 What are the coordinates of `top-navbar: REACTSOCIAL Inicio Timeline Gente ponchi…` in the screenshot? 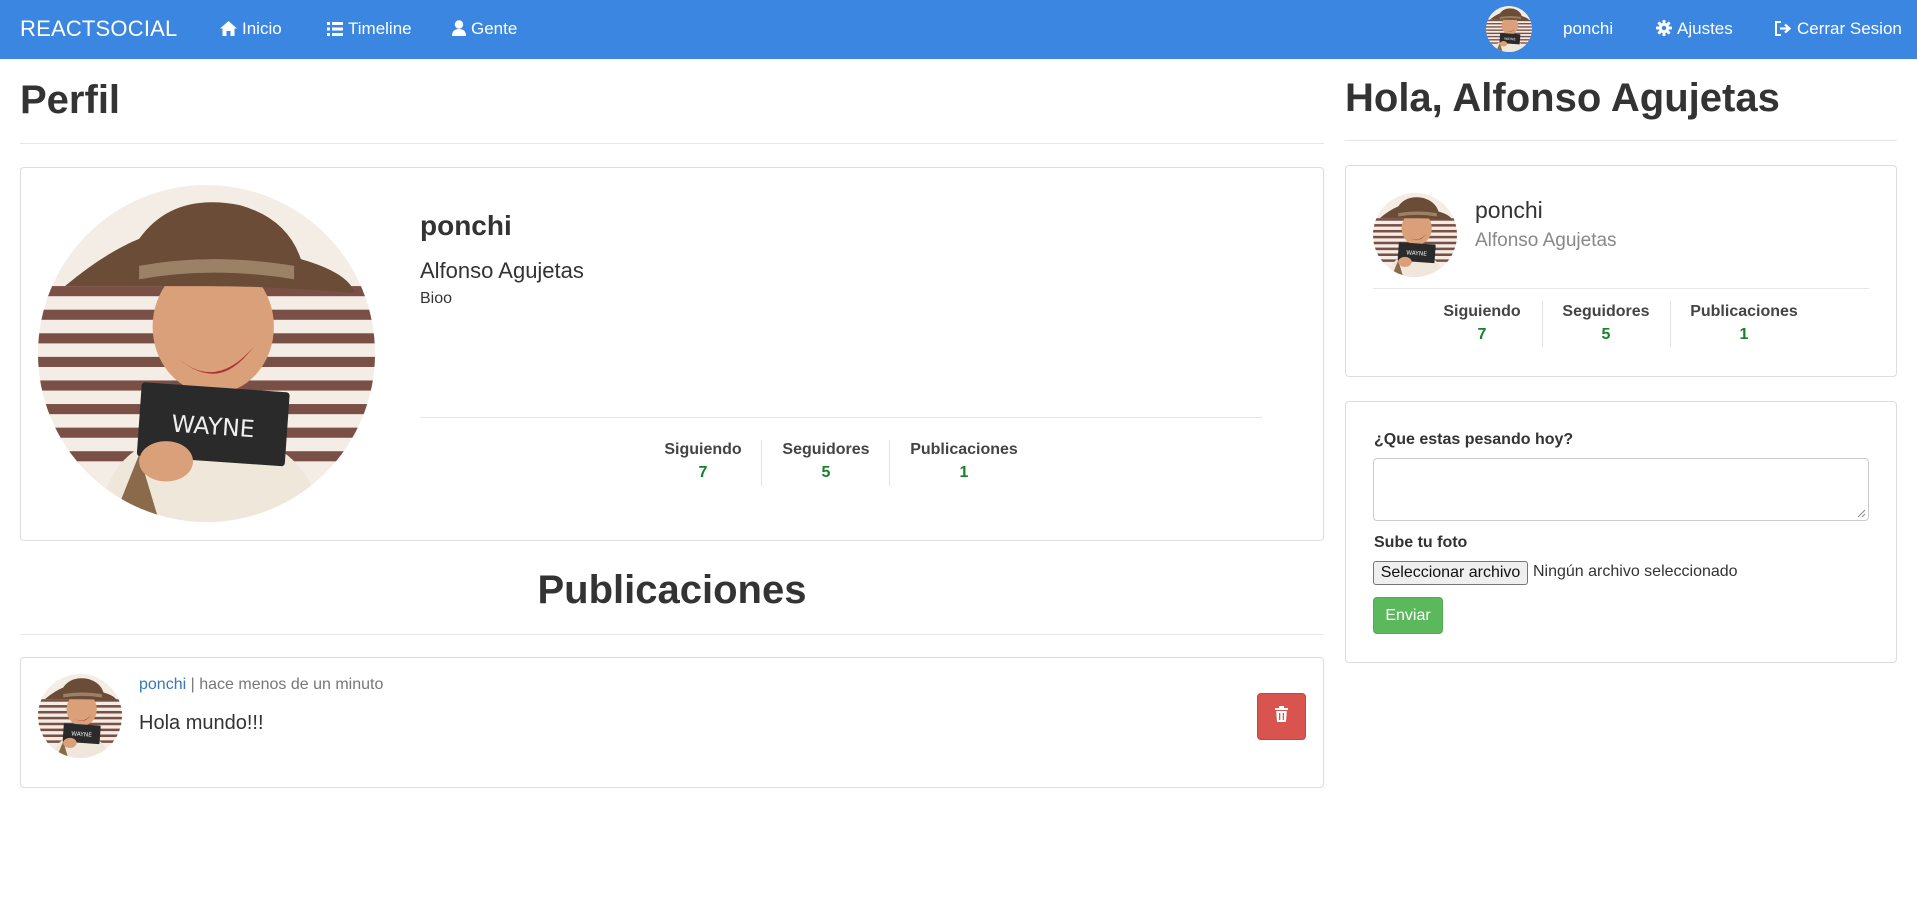 It's located at (958, 29).